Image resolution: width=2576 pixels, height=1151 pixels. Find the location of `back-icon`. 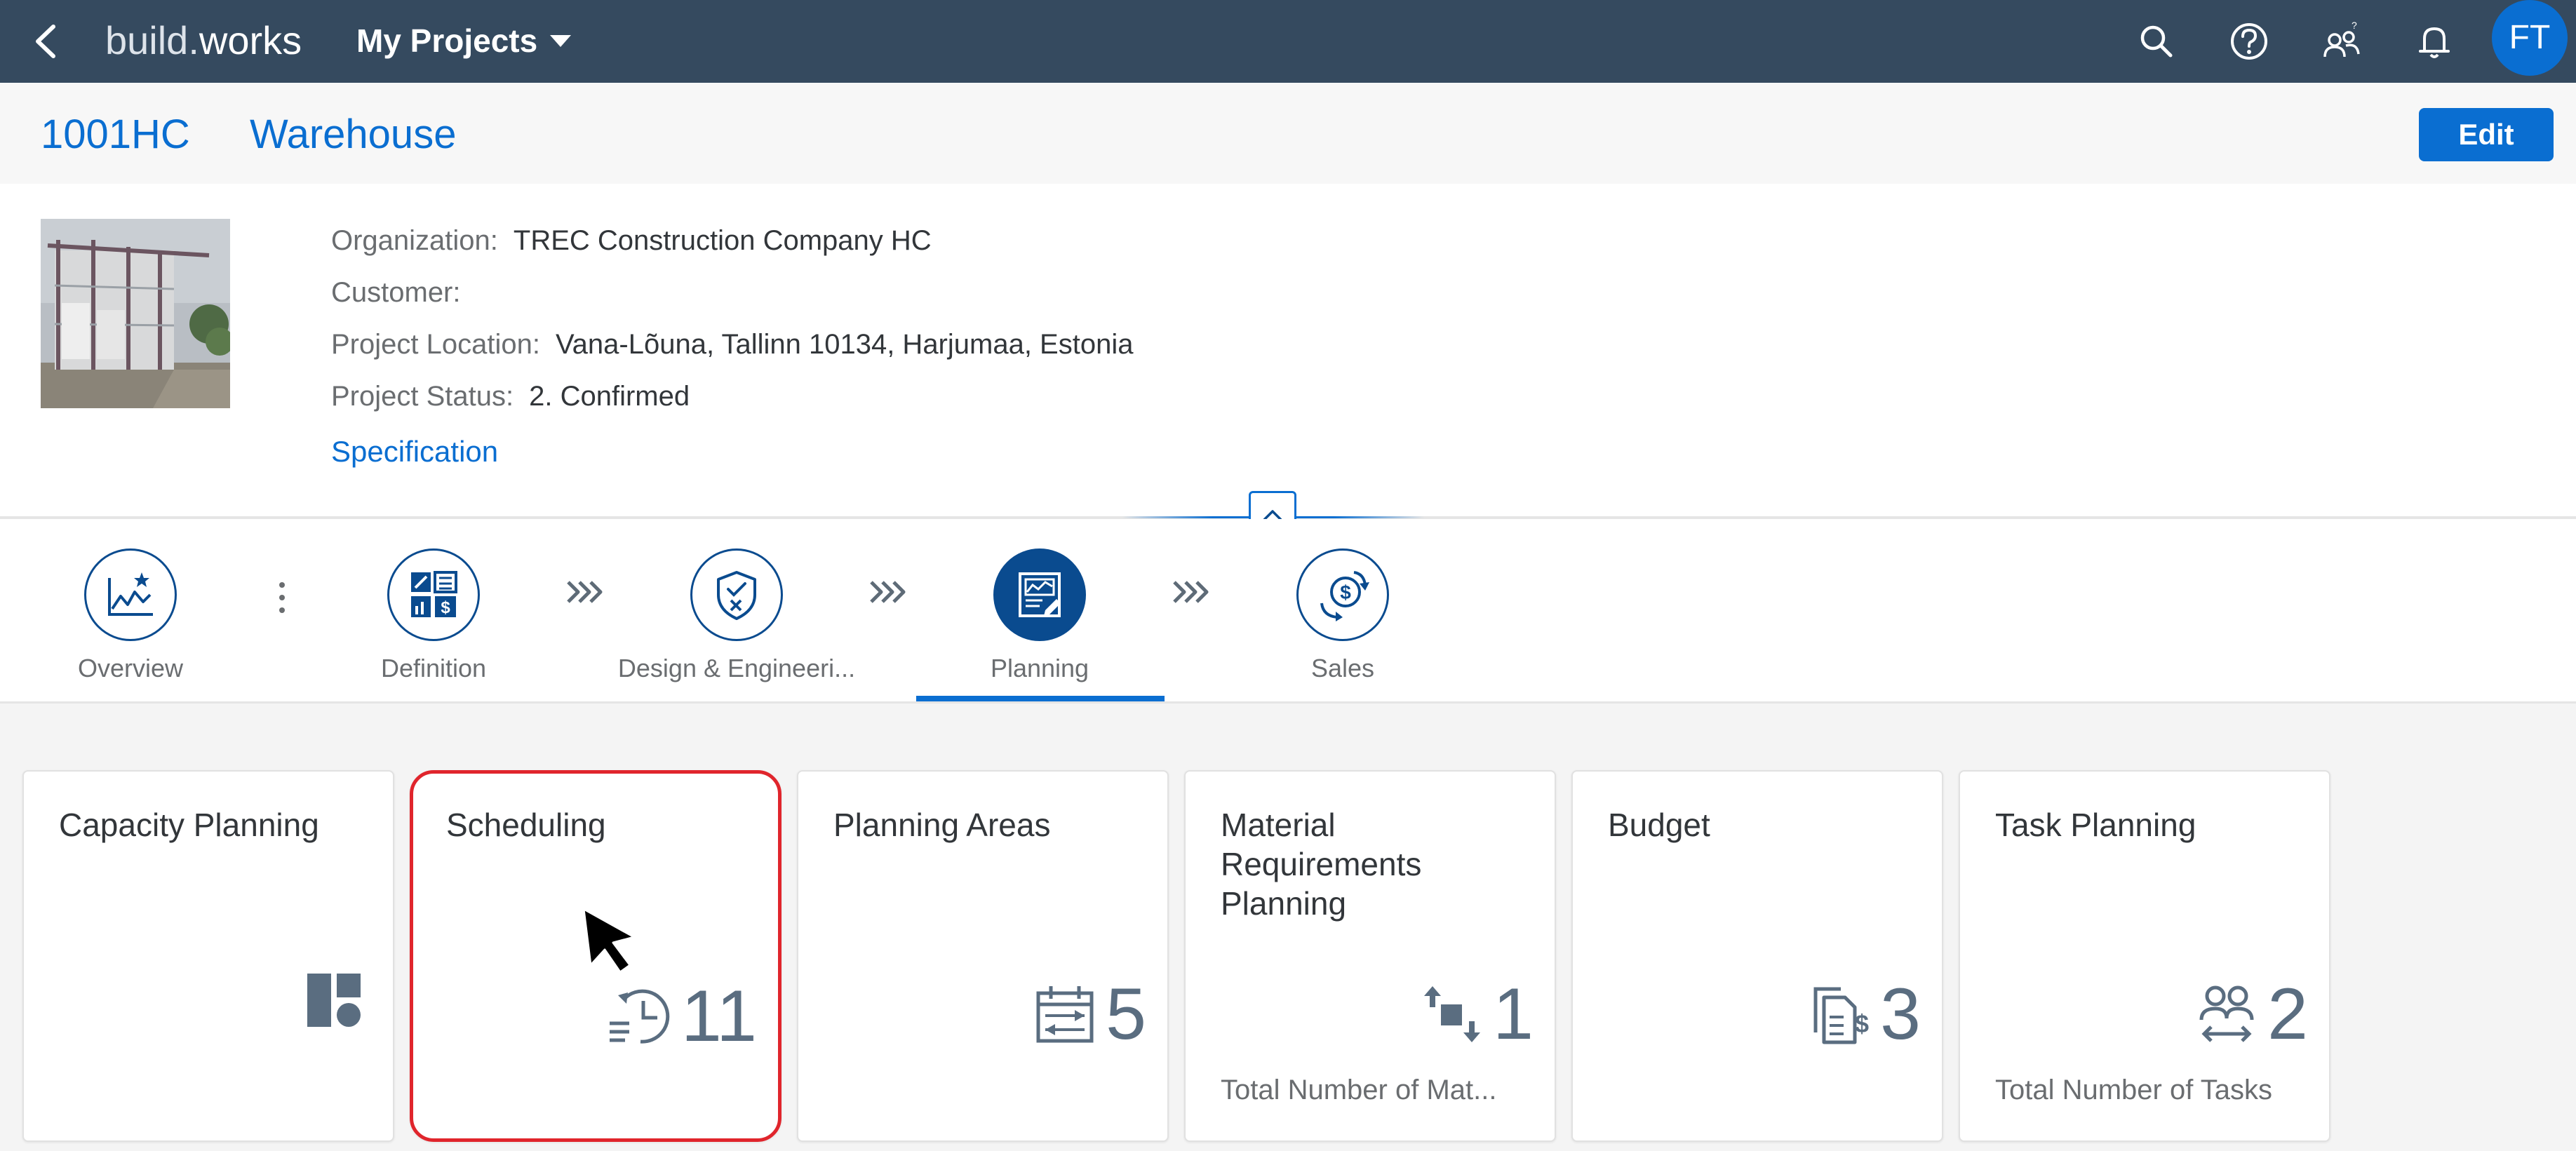

back-icon is located at coordinates (46, 41).